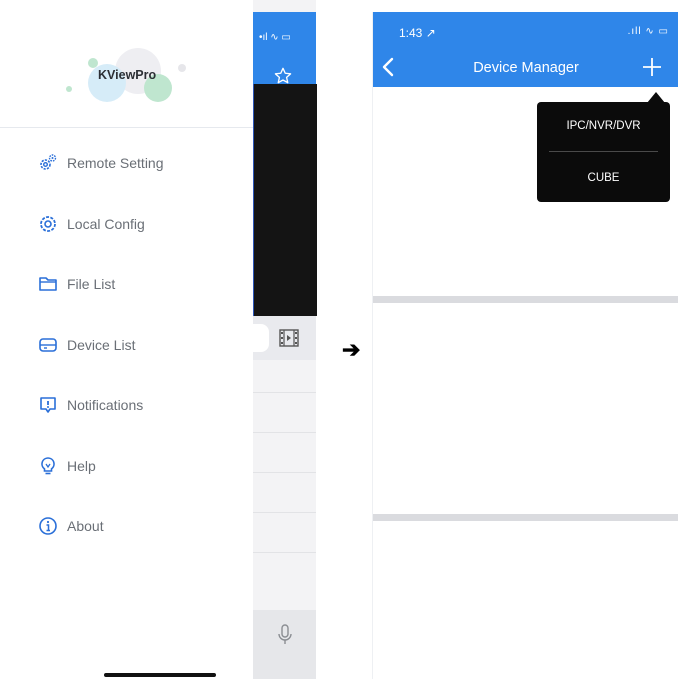 The height and width of the screenshot is (679, 678). I want to click on menu-item-label: Remote Setting, so click(115, 163).